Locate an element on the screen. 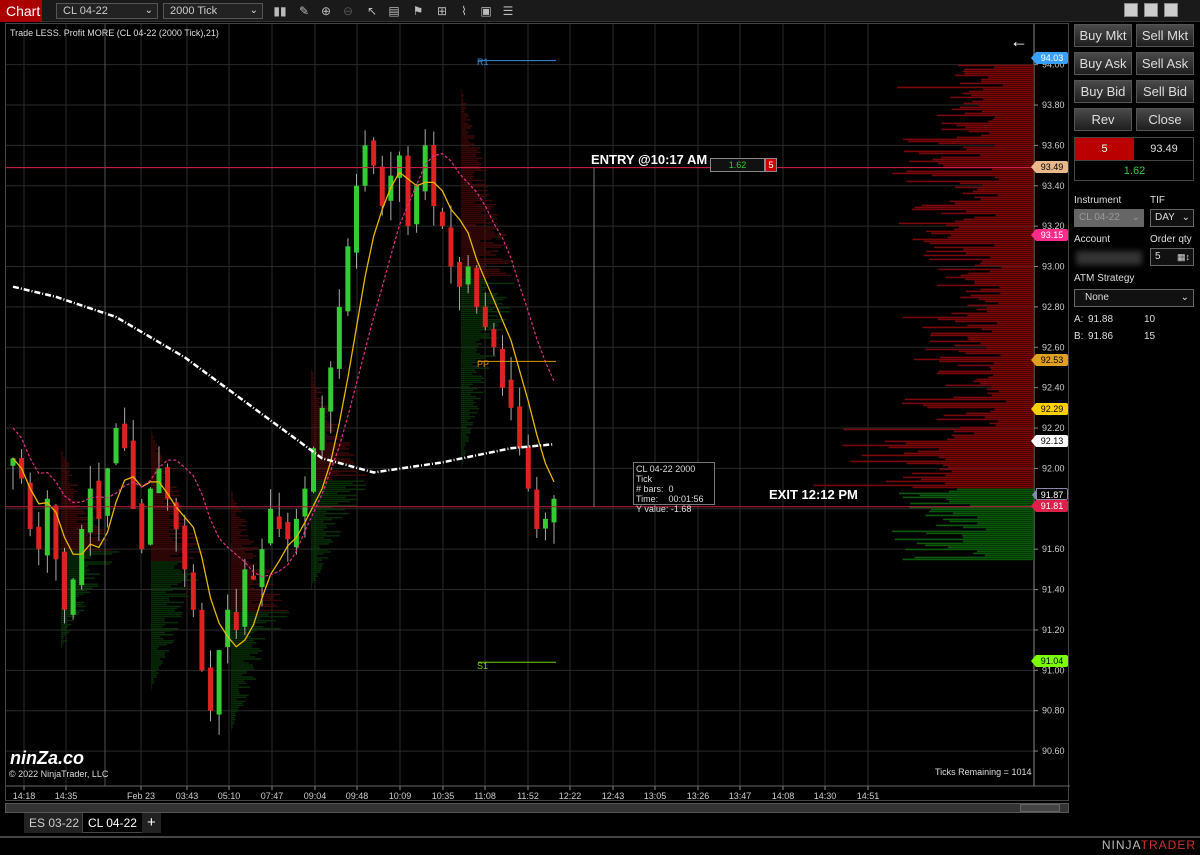 This screenshot has height=855, width=1200. zoom-in-icon: ⊕ is located at coordinates (326, 11).